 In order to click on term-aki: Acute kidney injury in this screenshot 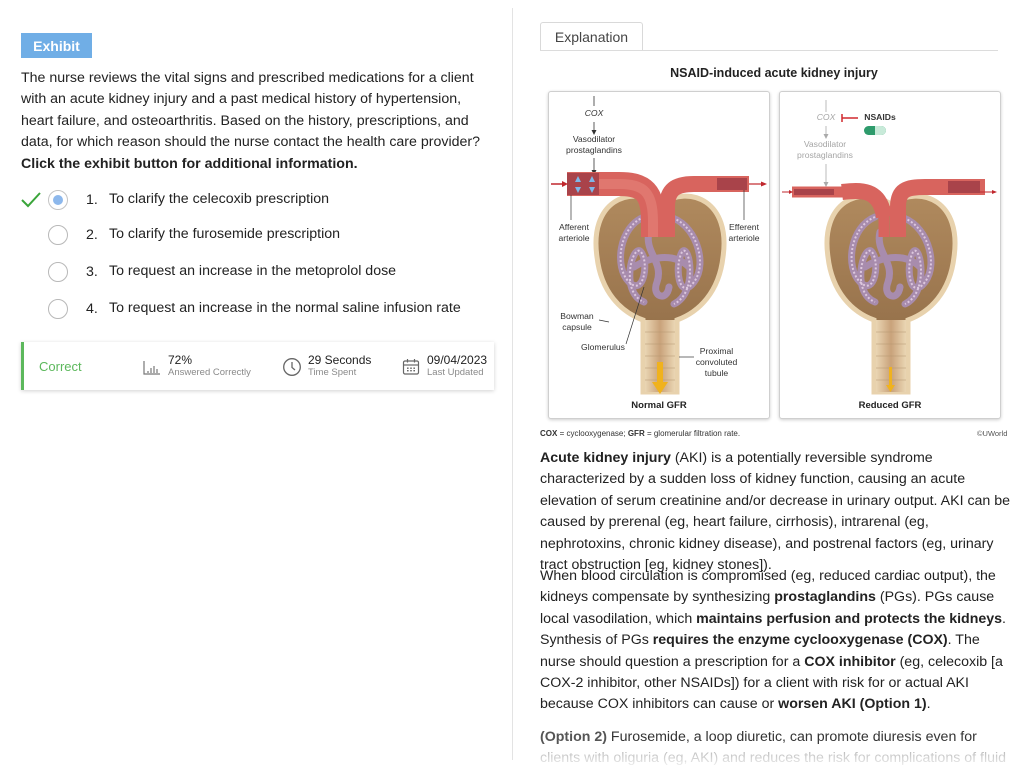, I will do `click(605, 458)`.